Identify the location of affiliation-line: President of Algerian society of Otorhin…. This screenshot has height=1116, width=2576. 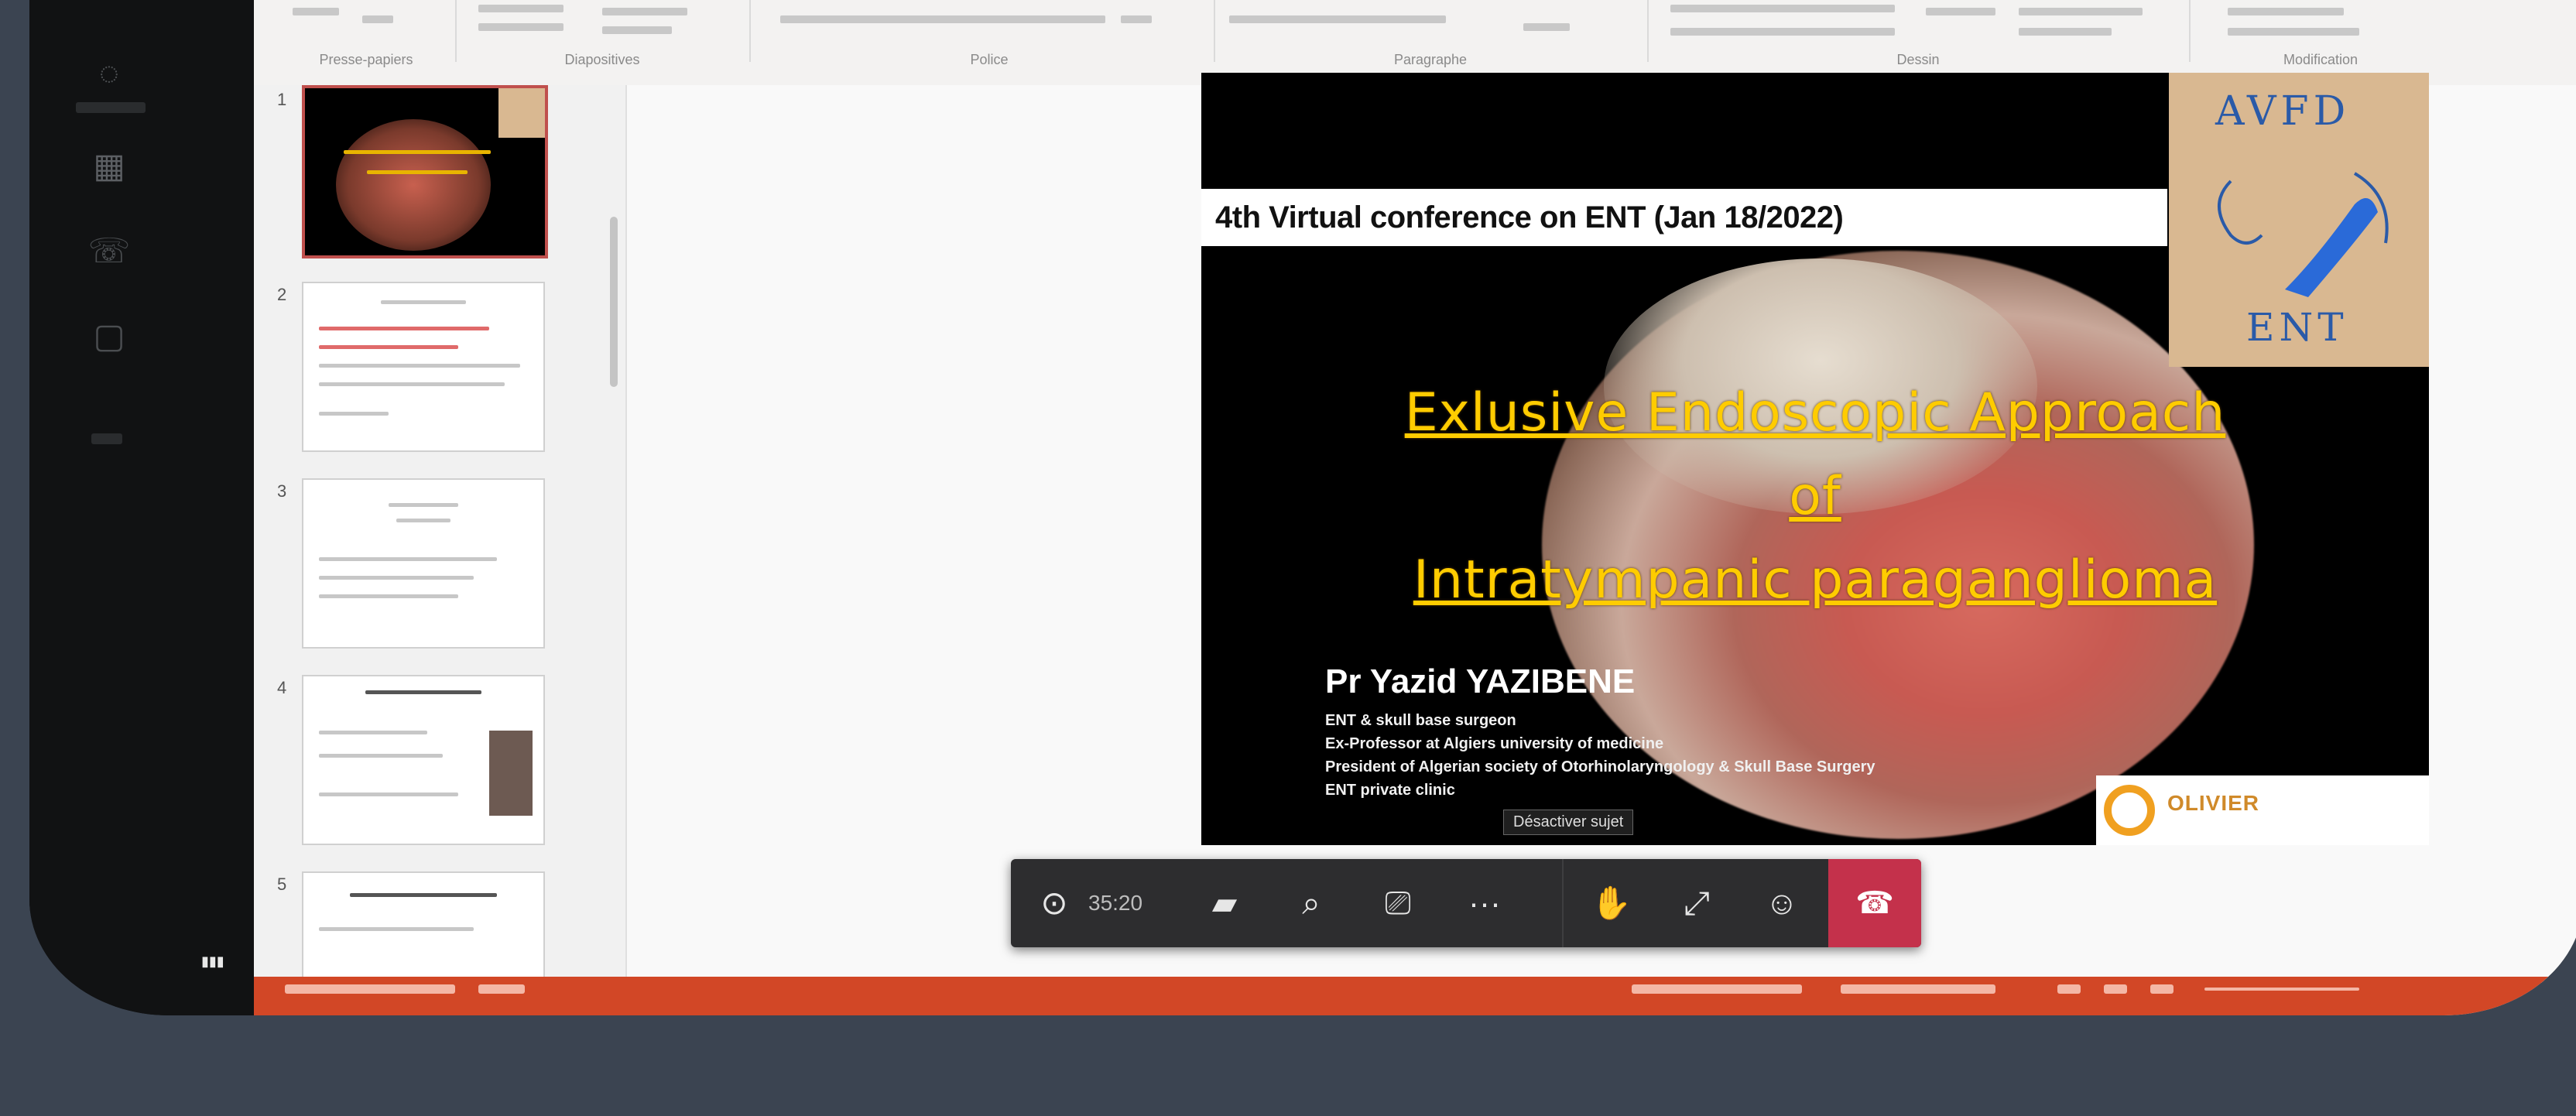
(1600, 766).